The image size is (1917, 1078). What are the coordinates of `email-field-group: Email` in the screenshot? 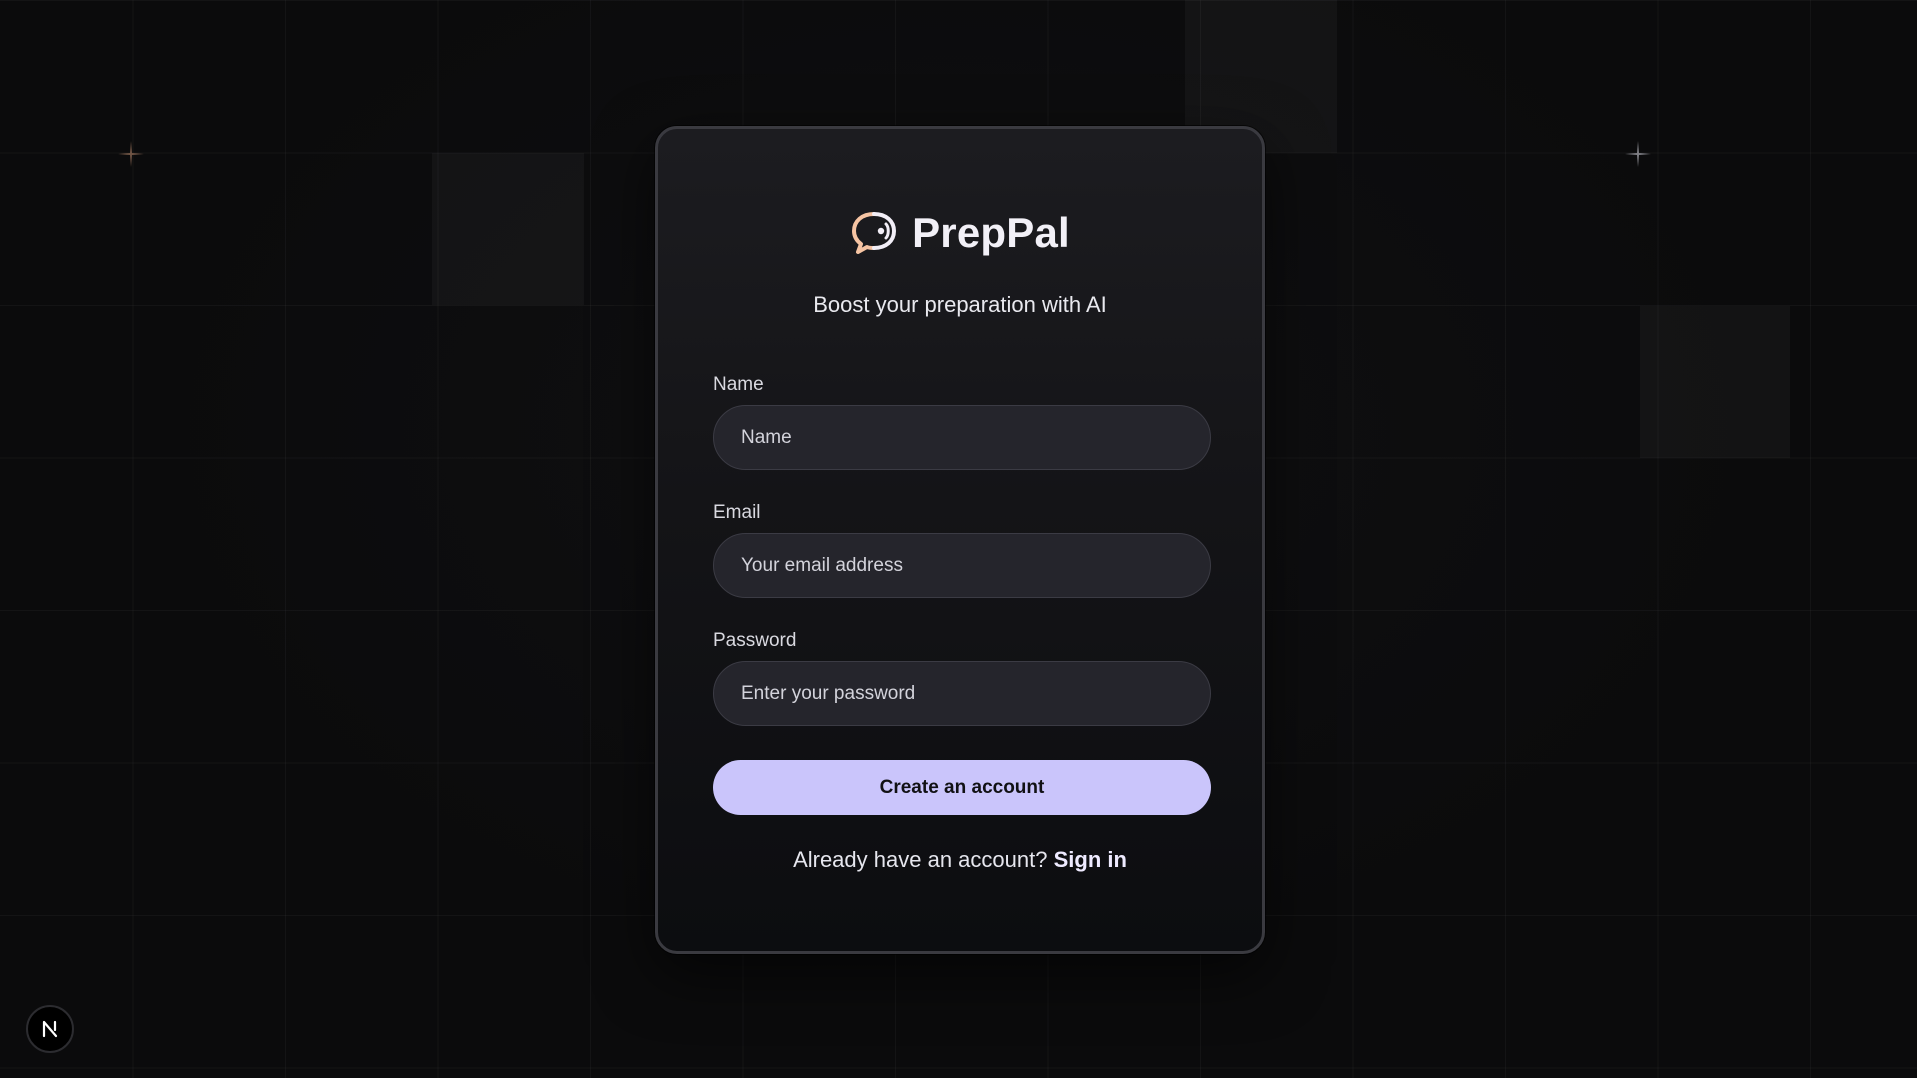 It's located at (962, 550).